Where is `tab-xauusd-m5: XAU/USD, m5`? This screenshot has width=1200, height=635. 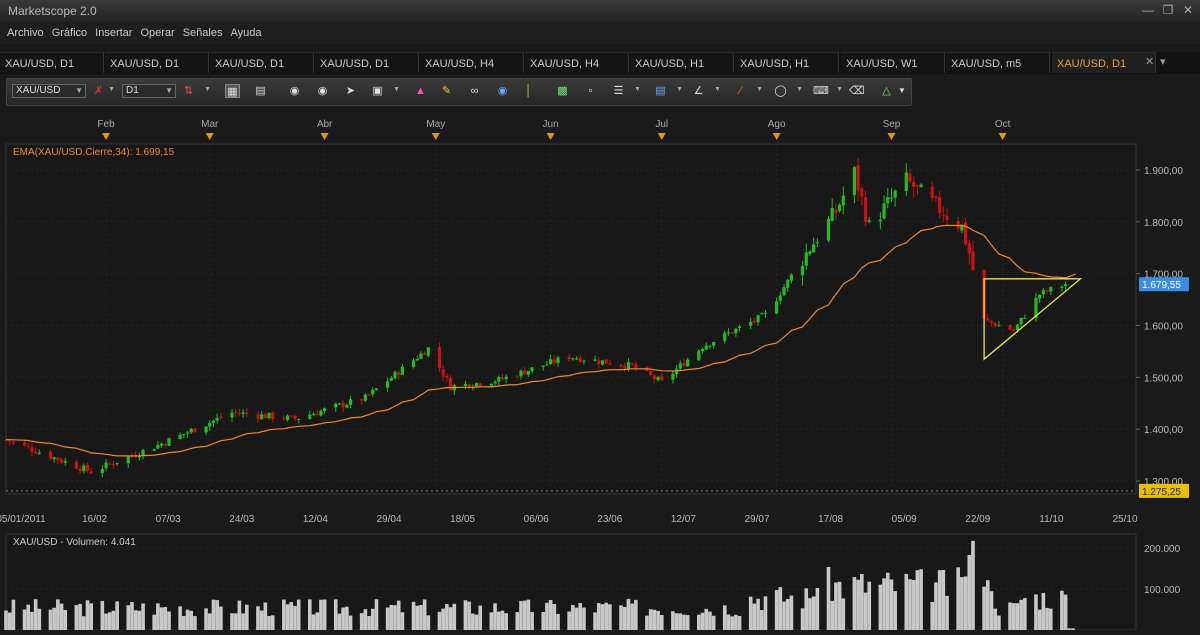
tab-xauusd-m5: XAU/USD, m5 is located at coordinates (998, 62).